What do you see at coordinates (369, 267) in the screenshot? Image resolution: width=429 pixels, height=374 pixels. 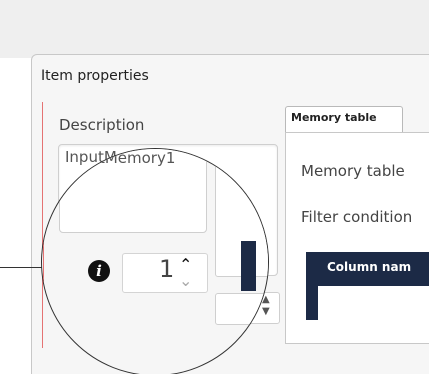 I see `column-header-name: Column nam` at bounding box center [369, 267].